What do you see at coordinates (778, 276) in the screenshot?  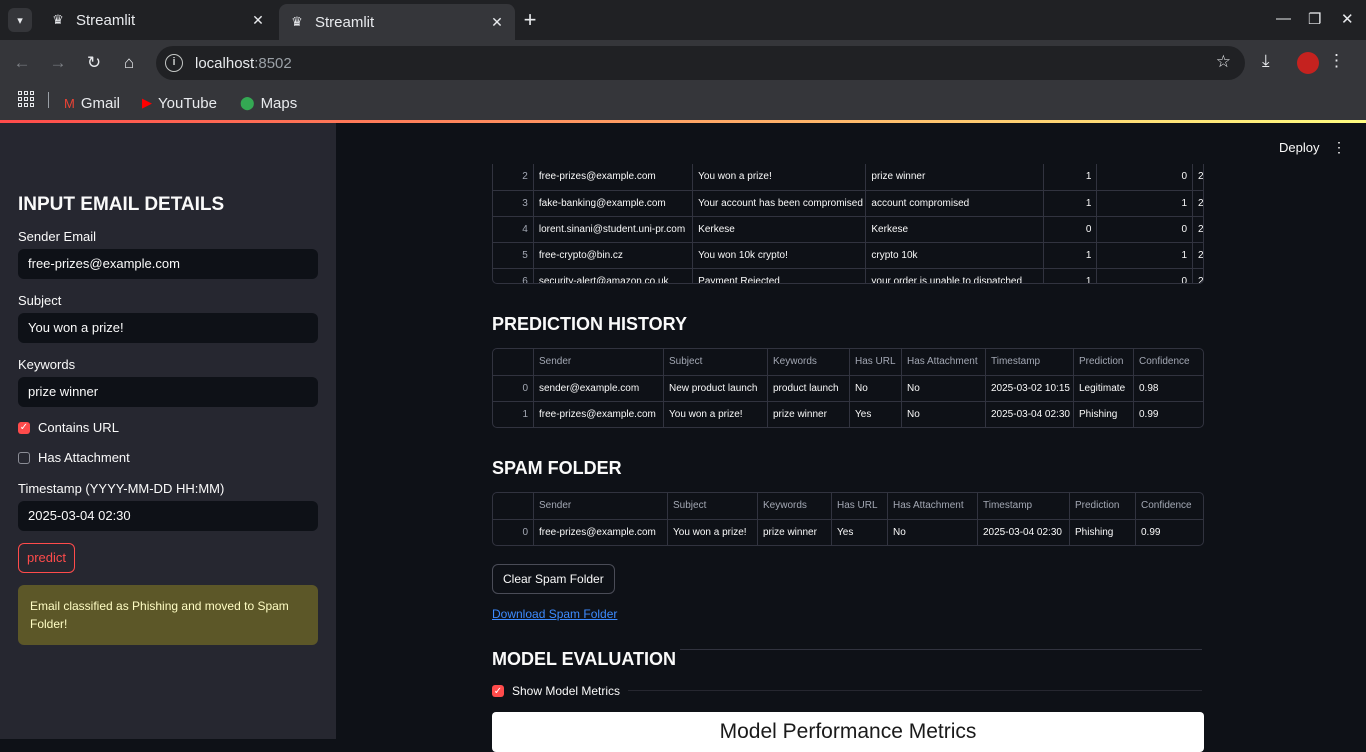 I see `subject-cell: Payment Rejected` at bounding box center [778, 276].